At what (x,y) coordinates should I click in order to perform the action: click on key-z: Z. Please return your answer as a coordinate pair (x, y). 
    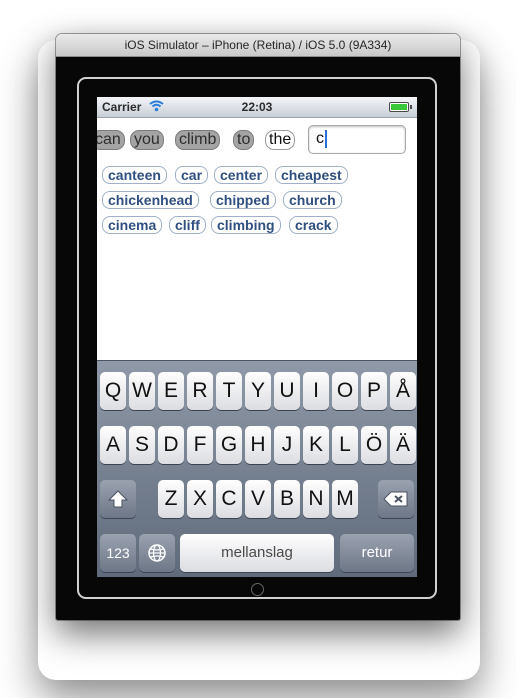
    Looking at the image, I should click on (171, 499).